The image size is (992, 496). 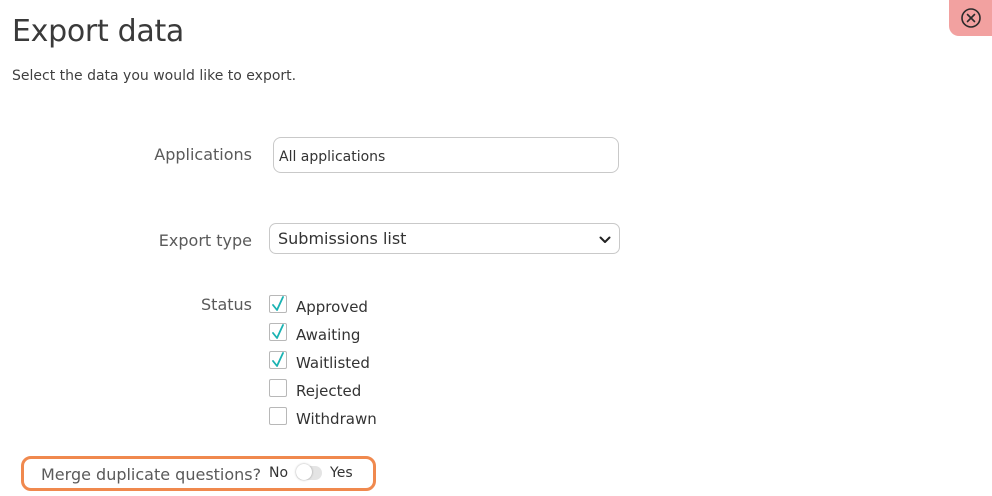 What do you see at coordinates (329, 391) in the screenshot?
I see `status-item-label: Rejected` at bounding box center [329, 391].